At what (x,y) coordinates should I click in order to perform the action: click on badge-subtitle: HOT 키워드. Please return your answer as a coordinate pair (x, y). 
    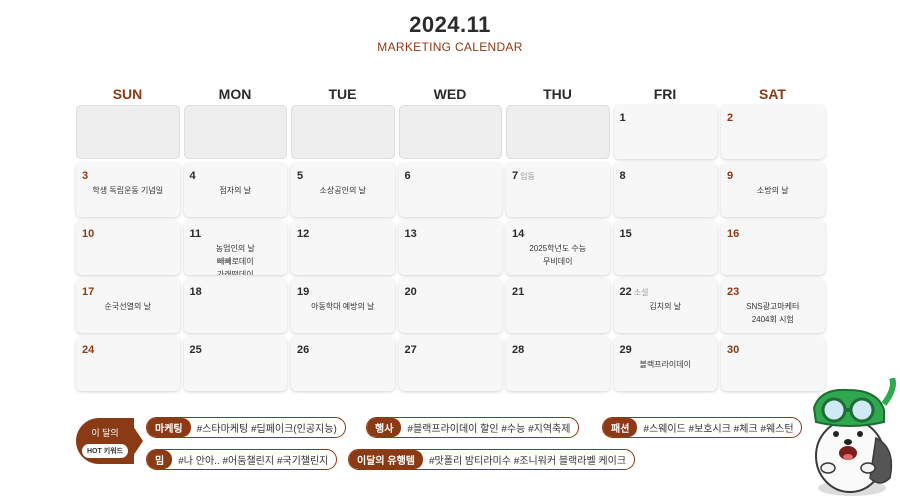
    Looking at the image, I should click on (105, 451).